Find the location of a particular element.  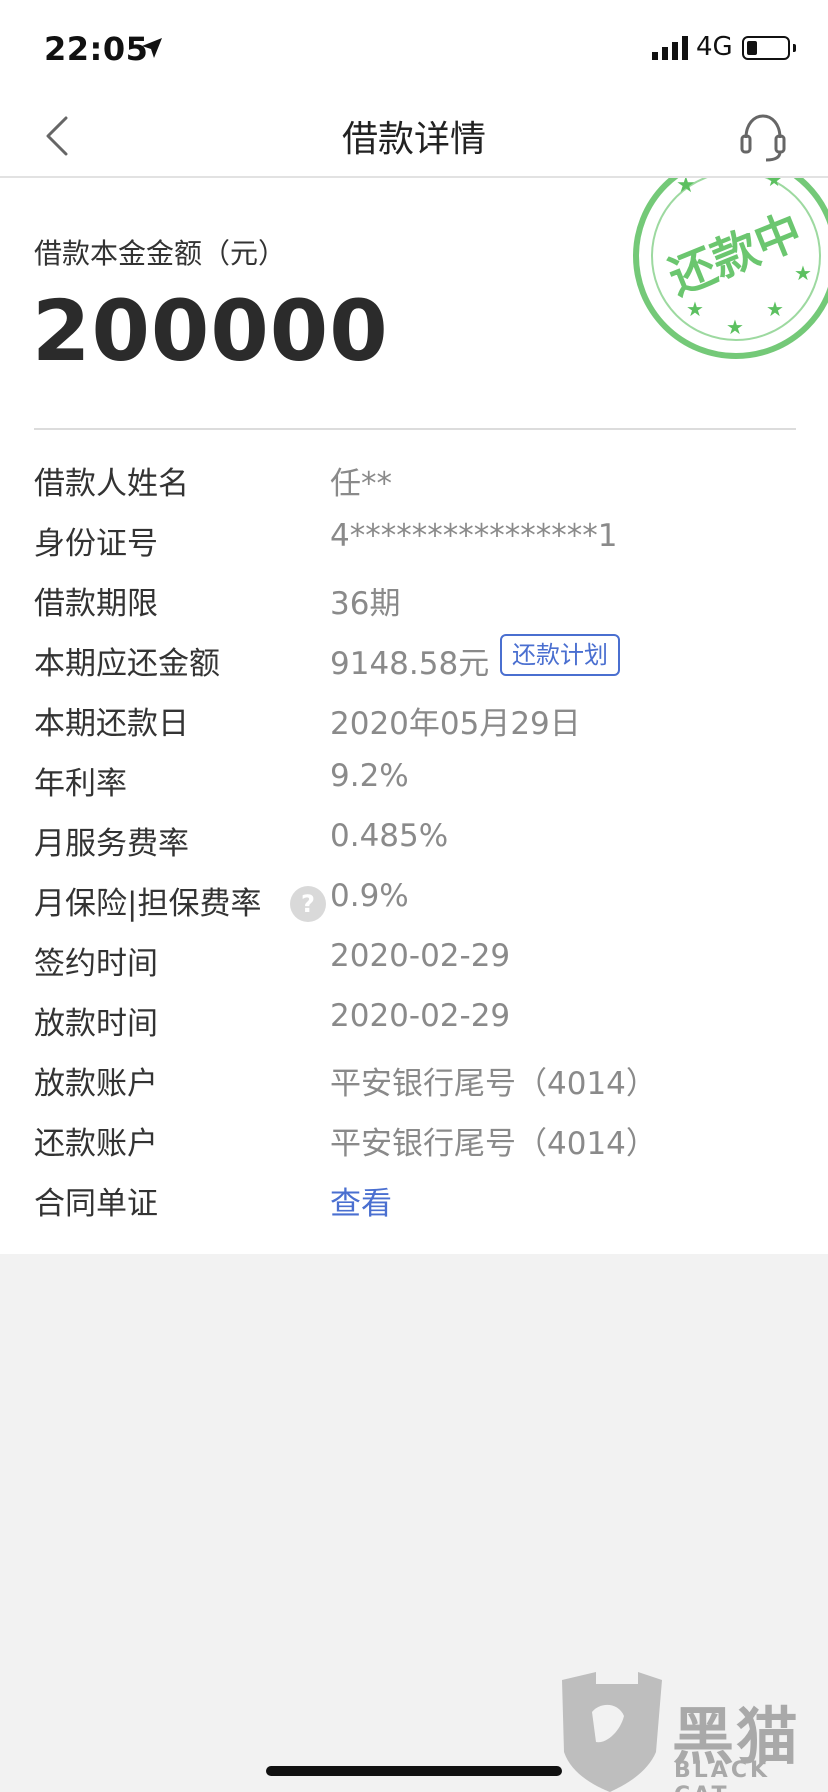

view-contract-link: 查看 is located at coordinates (361, 1200).